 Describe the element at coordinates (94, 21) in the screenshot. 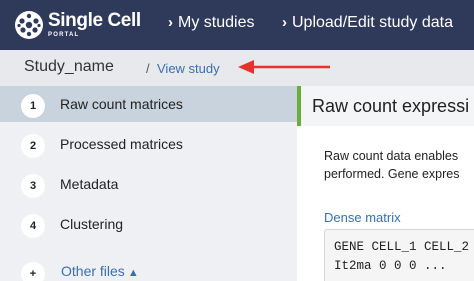

I see `brand-title: Single Cell` at that location.